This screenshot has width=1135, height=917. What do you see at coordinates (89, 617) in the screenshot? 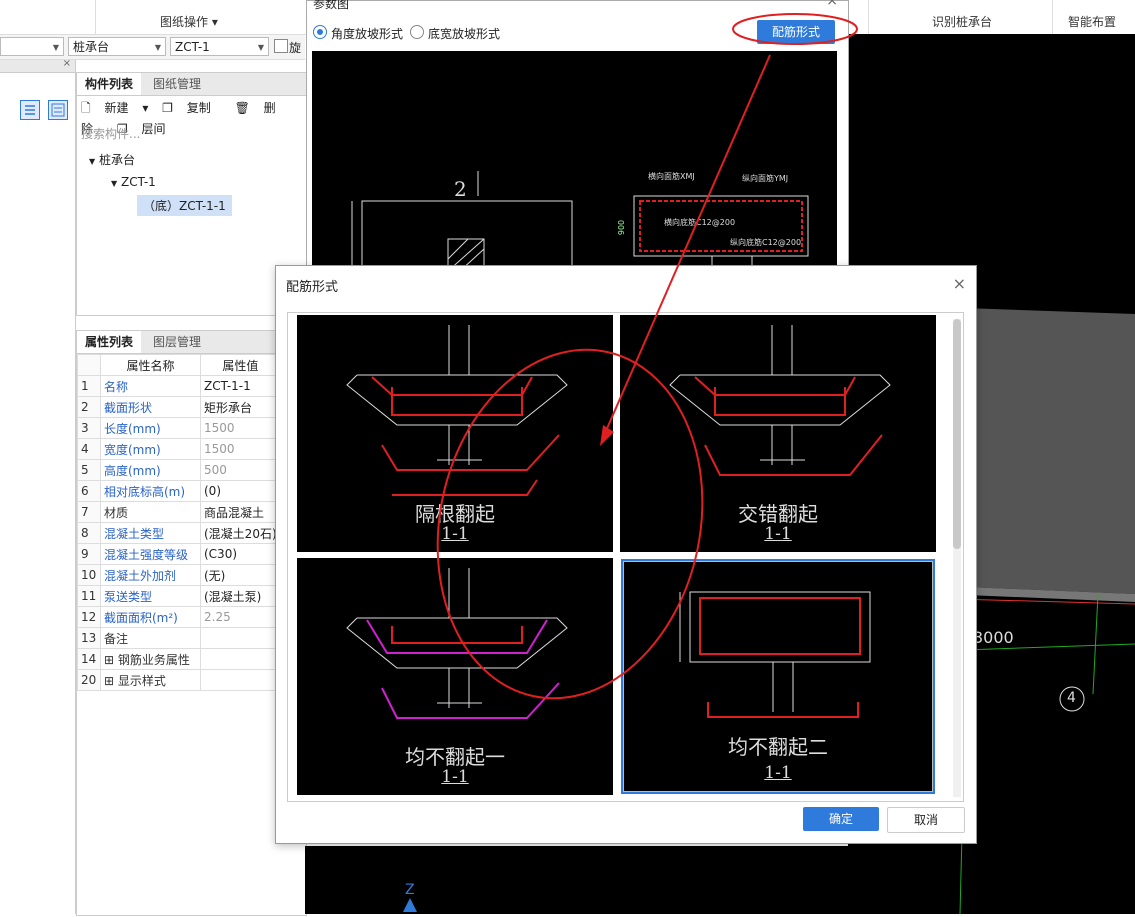
I see `row-number: 12` at bounding box center [89, 617].